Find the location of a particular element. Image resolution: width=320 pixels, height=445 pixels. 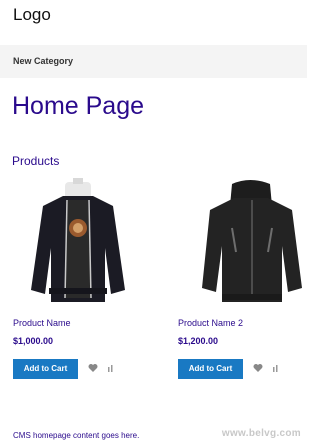

page-title: Home Page is located at coordinates (78, 106).